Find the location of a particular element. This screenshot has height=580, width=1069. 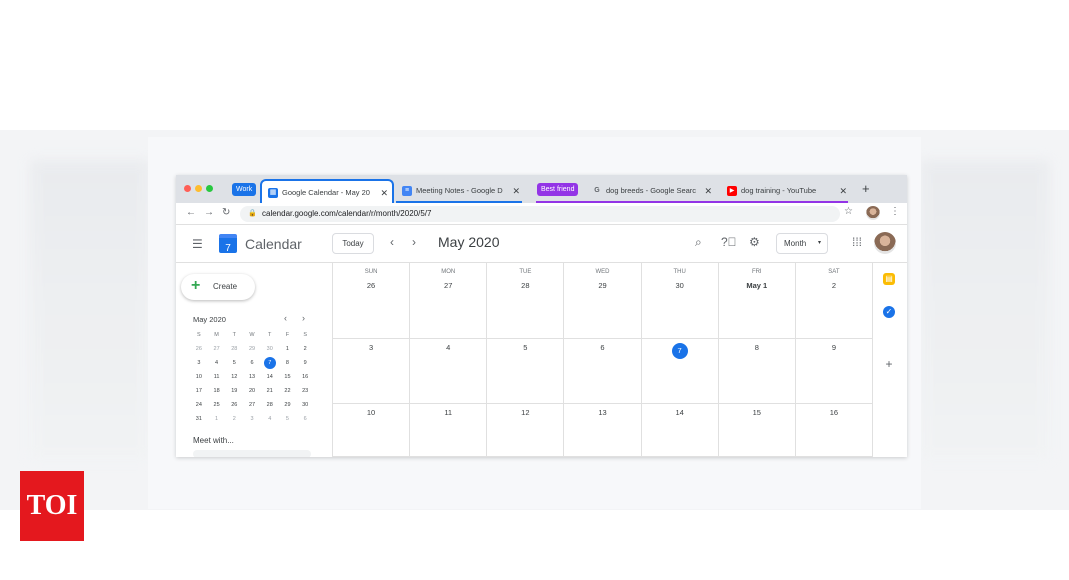

mini-day: 23 is located at coordinates (305, 391).